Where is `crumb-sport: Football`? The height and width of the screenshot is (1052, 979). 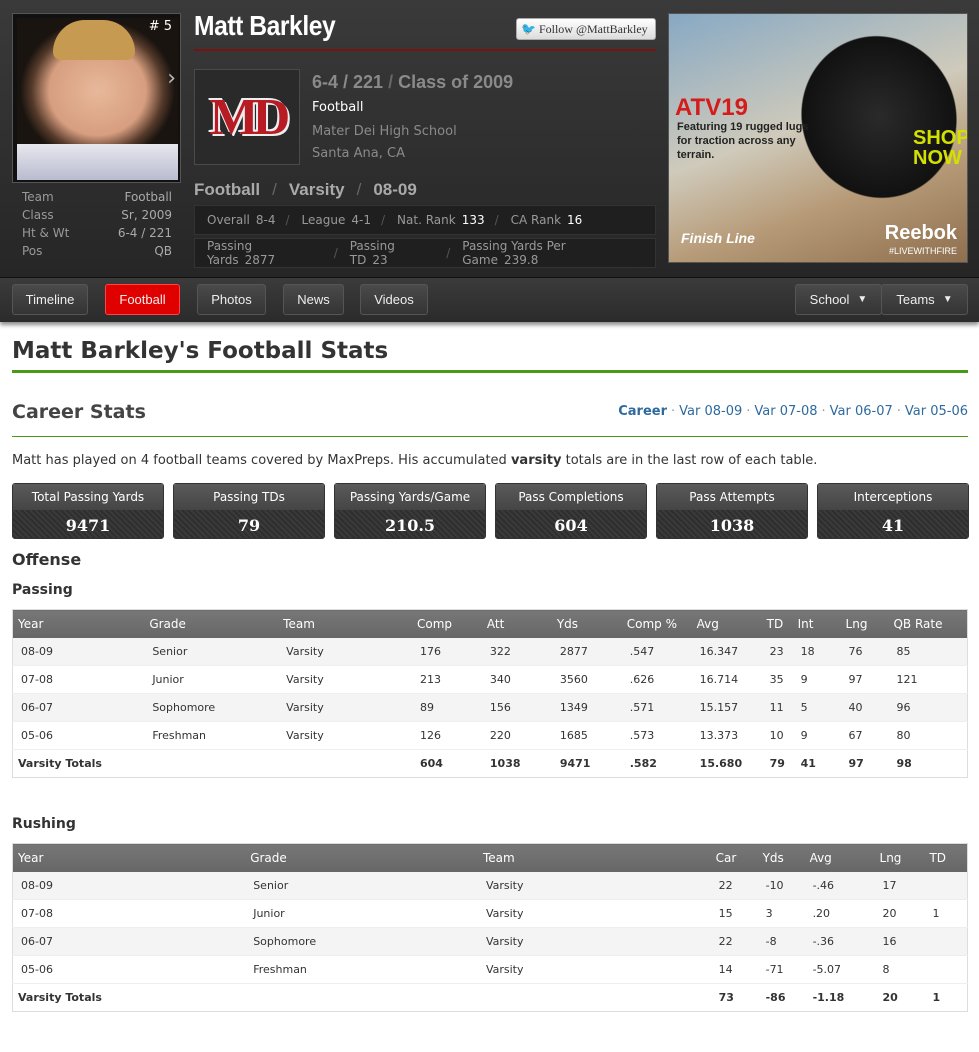 crumb-sport: Football is located at coordinates (227, 190).